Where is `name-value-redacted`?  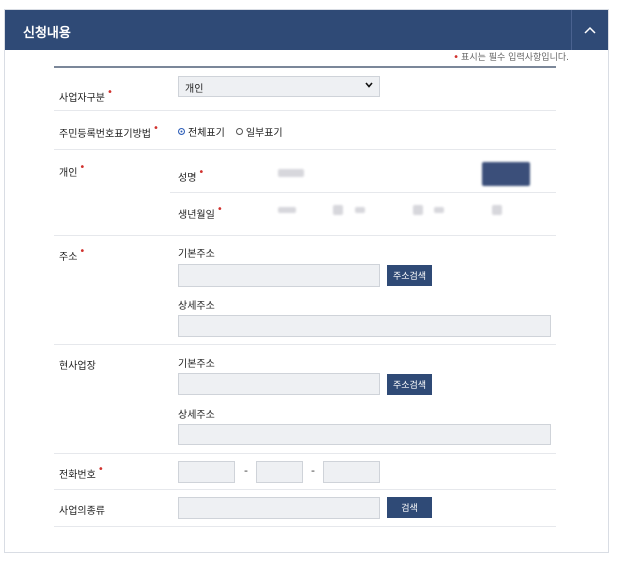
name-value-redacted is located at coordinates (291, 173).